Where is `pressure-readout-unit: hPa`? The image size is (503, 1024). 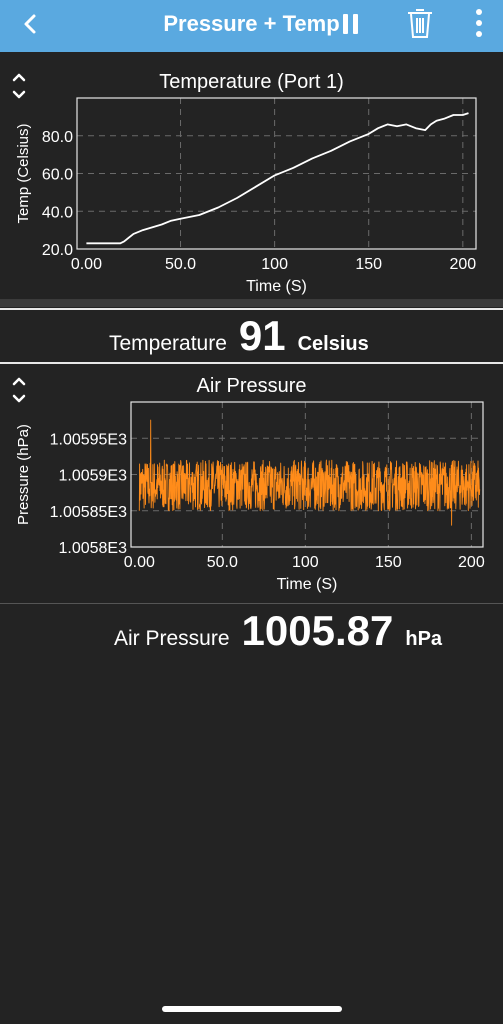 pressure-readout-unit: hPa is located at coordinates (424, 639).